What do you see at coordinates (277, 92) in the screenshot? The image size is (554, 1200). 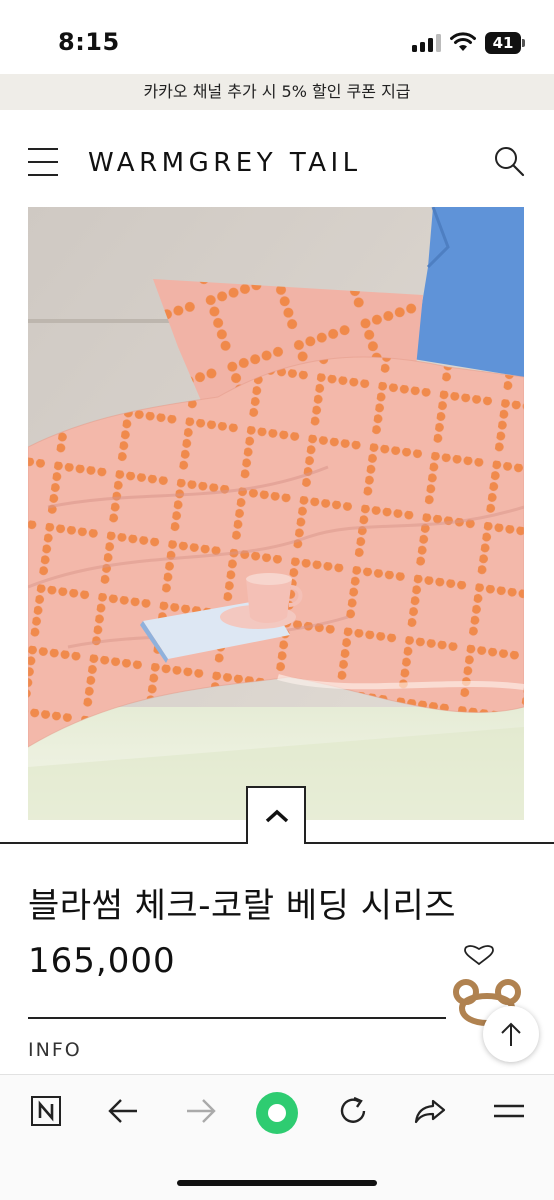 I see `promo-banner: 카카오 채널 추가 시 5% 할인 쿠폰 지급` at bounding box center [277, 92].